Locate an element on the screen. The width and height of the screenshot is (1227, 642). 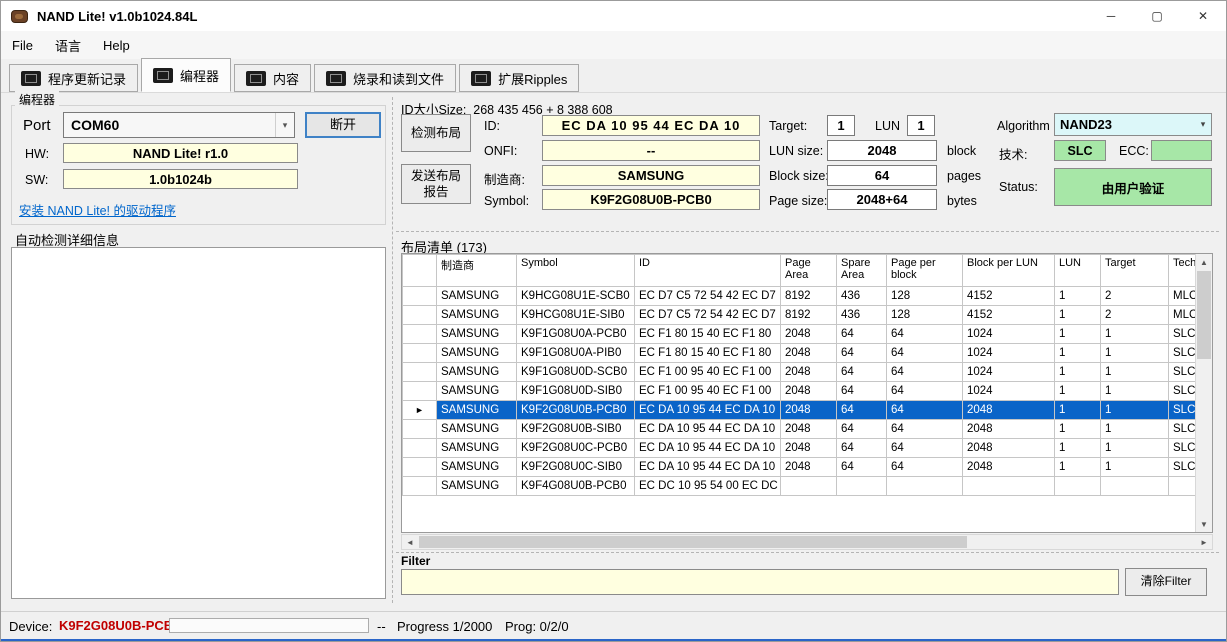
tab-label: 烧录和读到文件 is located at coordinates (399, 79).